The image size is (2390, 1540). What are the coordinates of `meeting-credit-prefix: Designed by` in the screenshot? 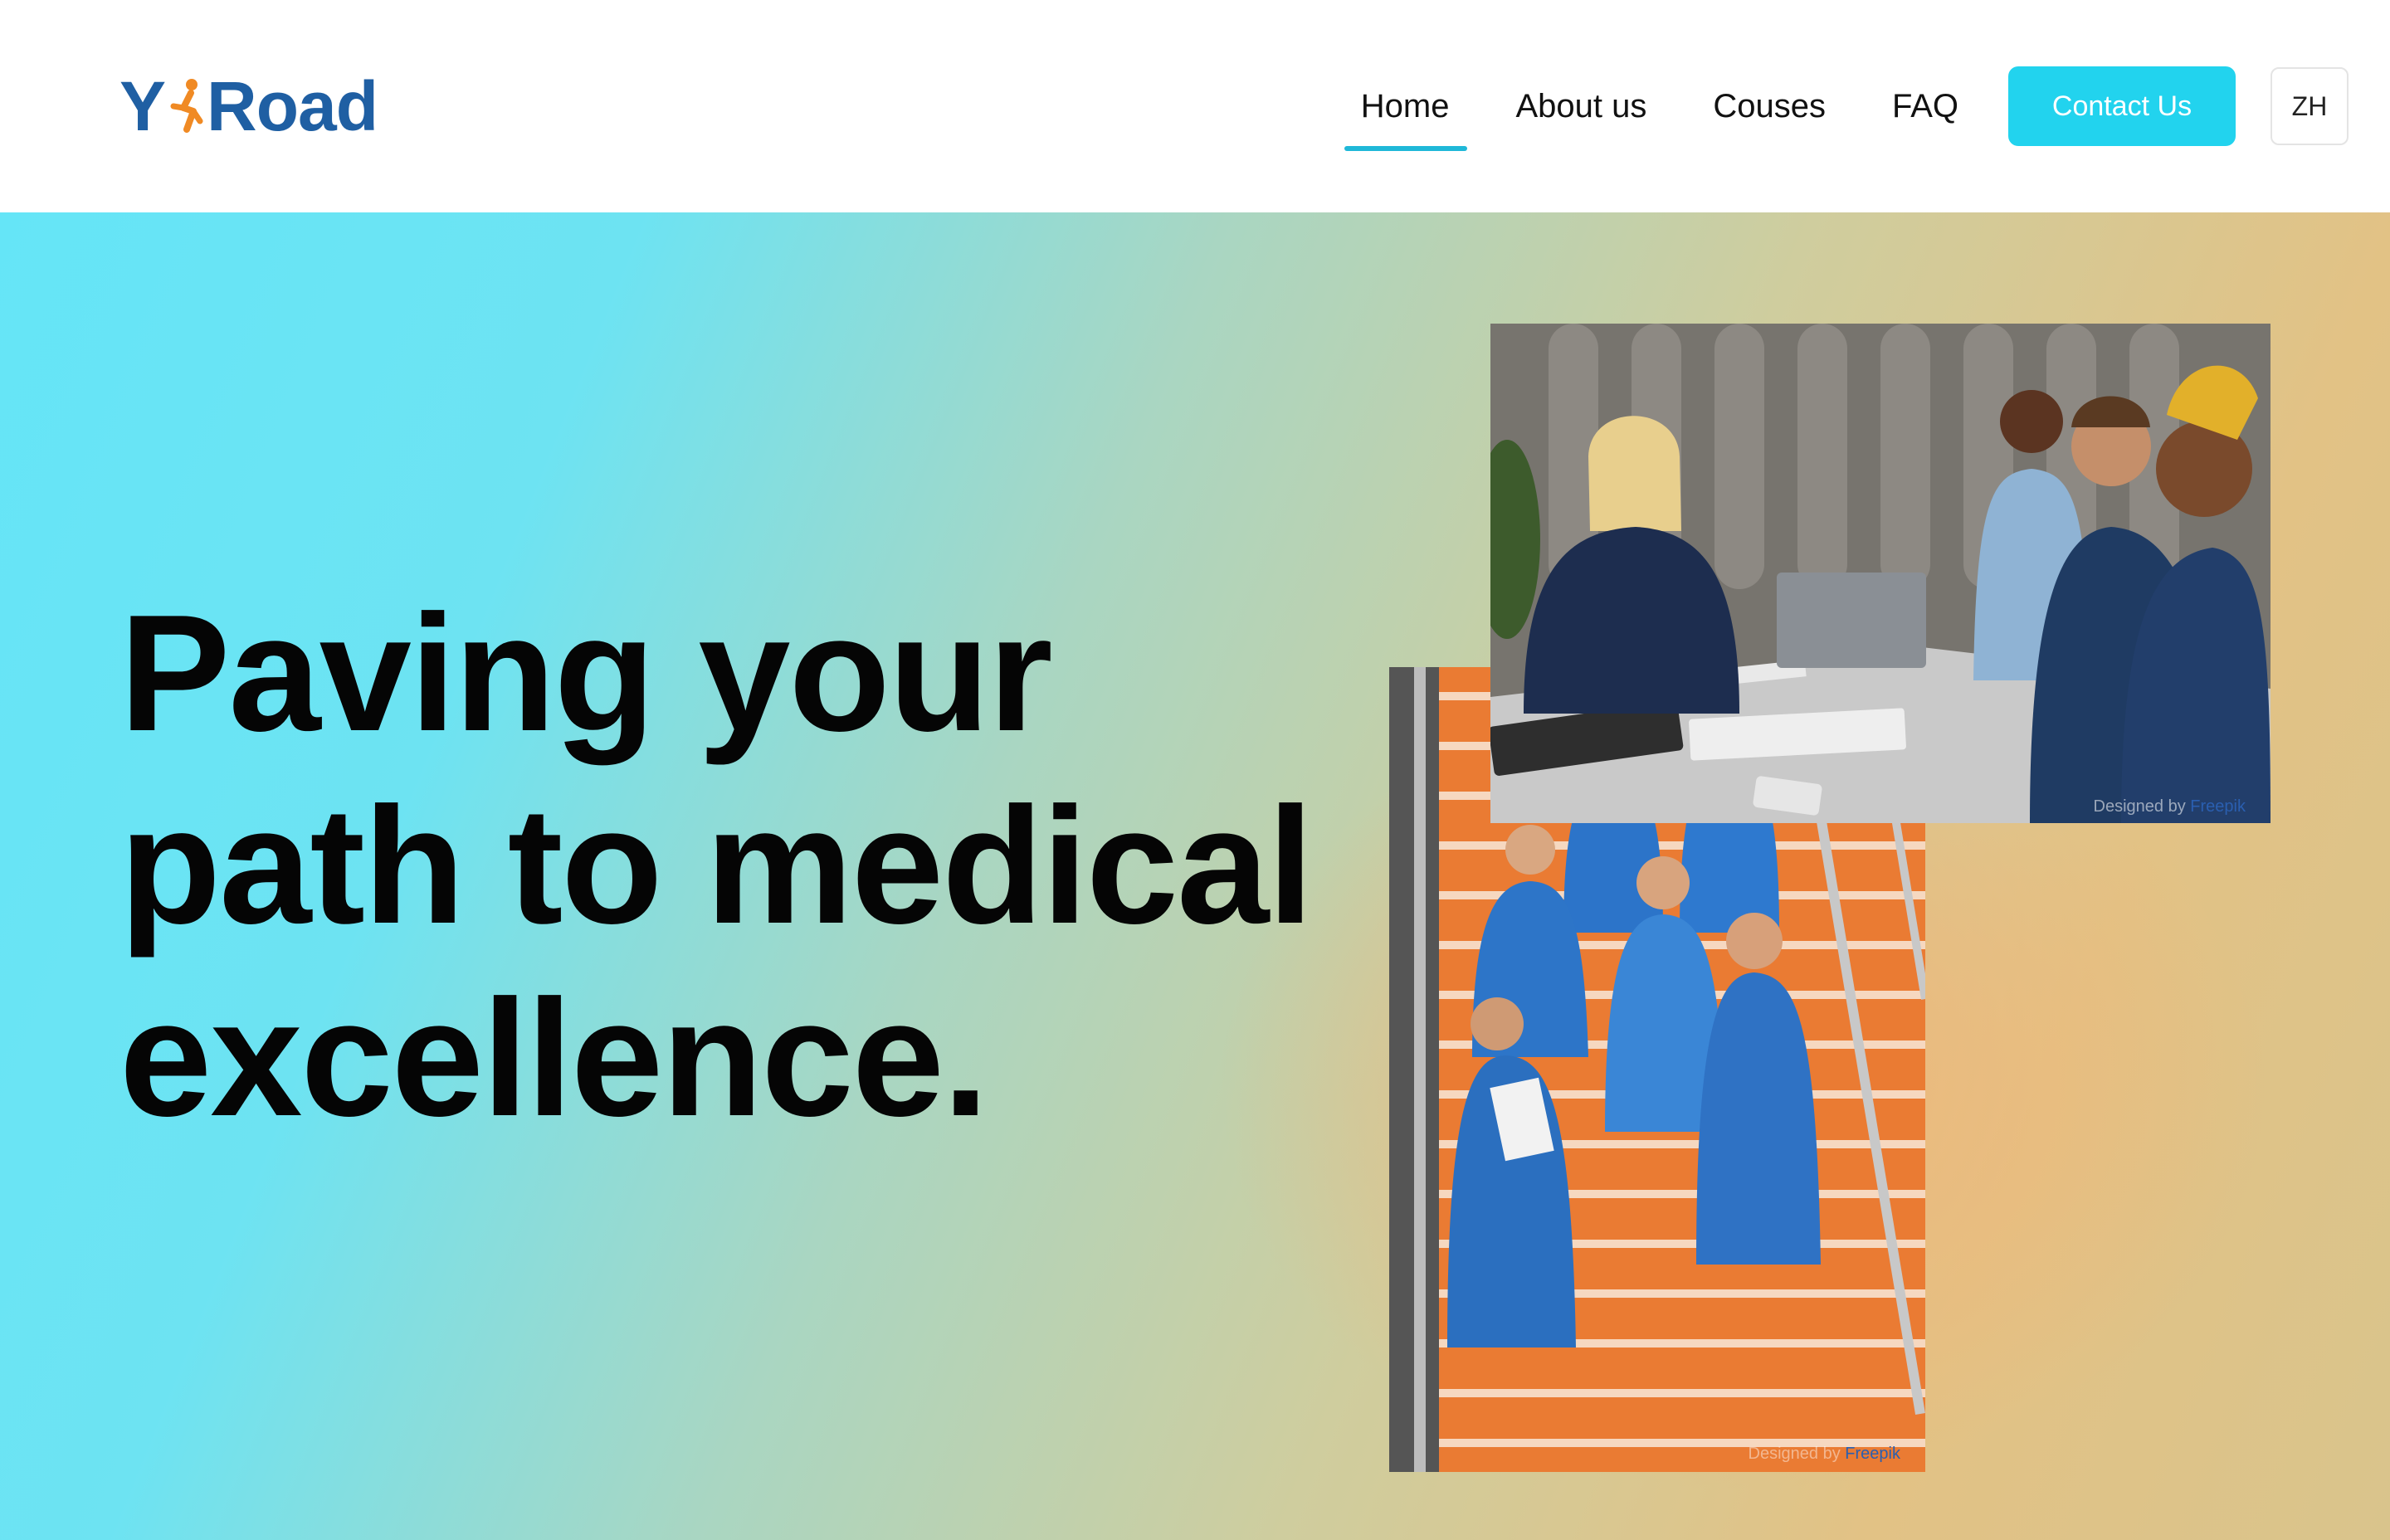 It's located at (2139, 806).